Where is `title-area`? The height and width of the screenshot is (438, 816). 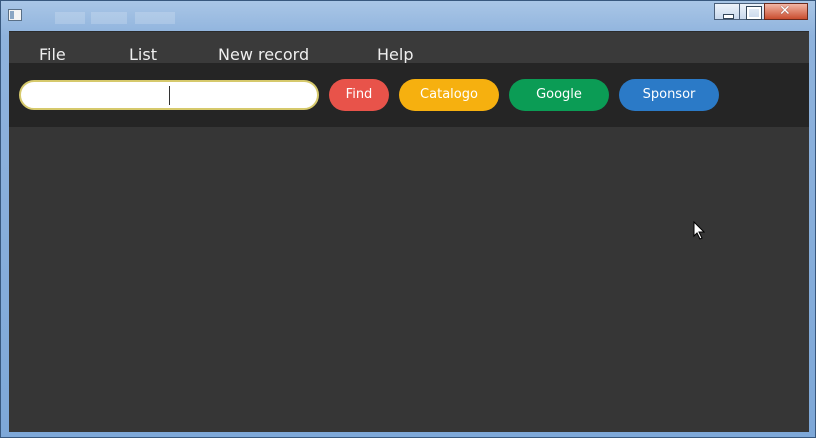
title-area is located at coordinates (155, 18).